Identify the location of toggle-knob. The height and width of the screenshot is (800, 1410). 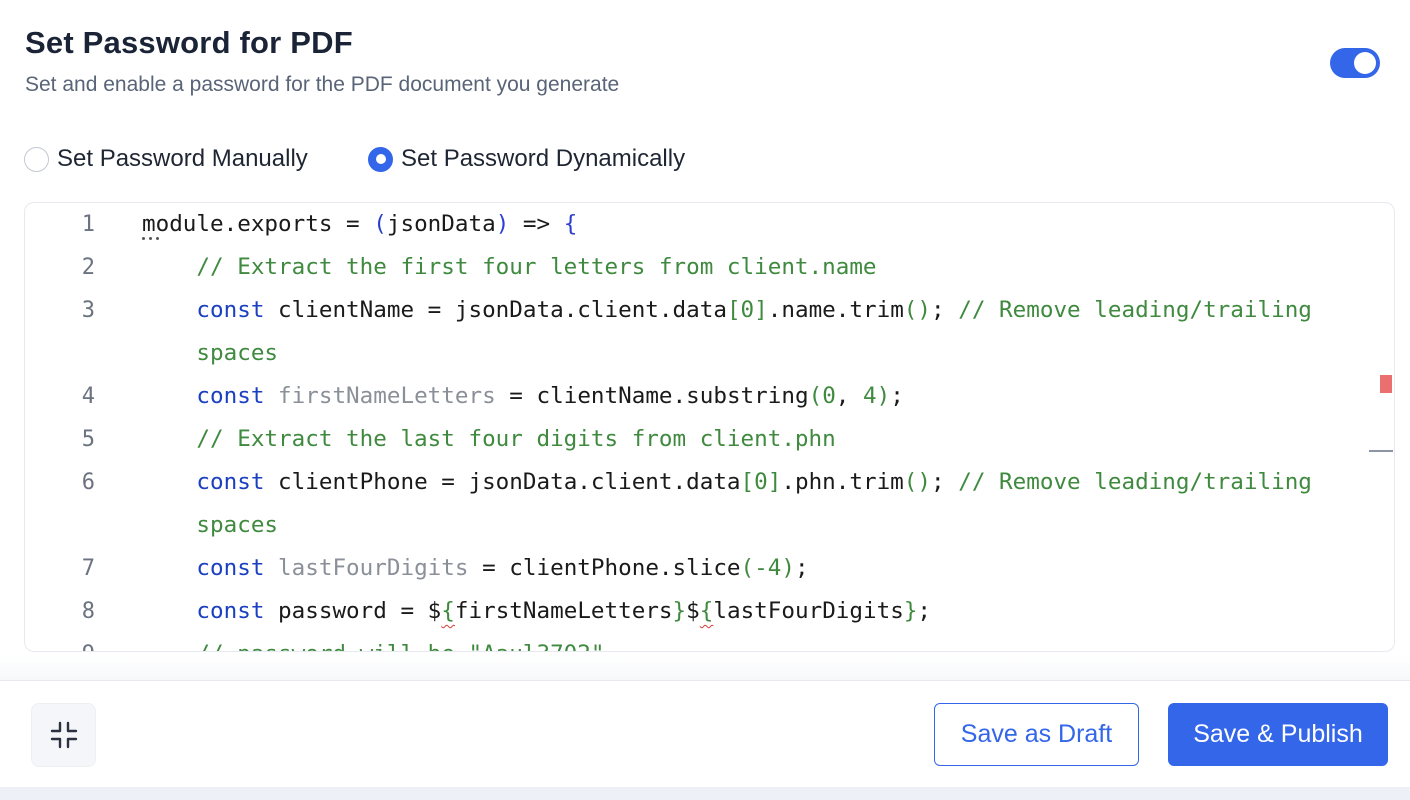
(1365, 63).